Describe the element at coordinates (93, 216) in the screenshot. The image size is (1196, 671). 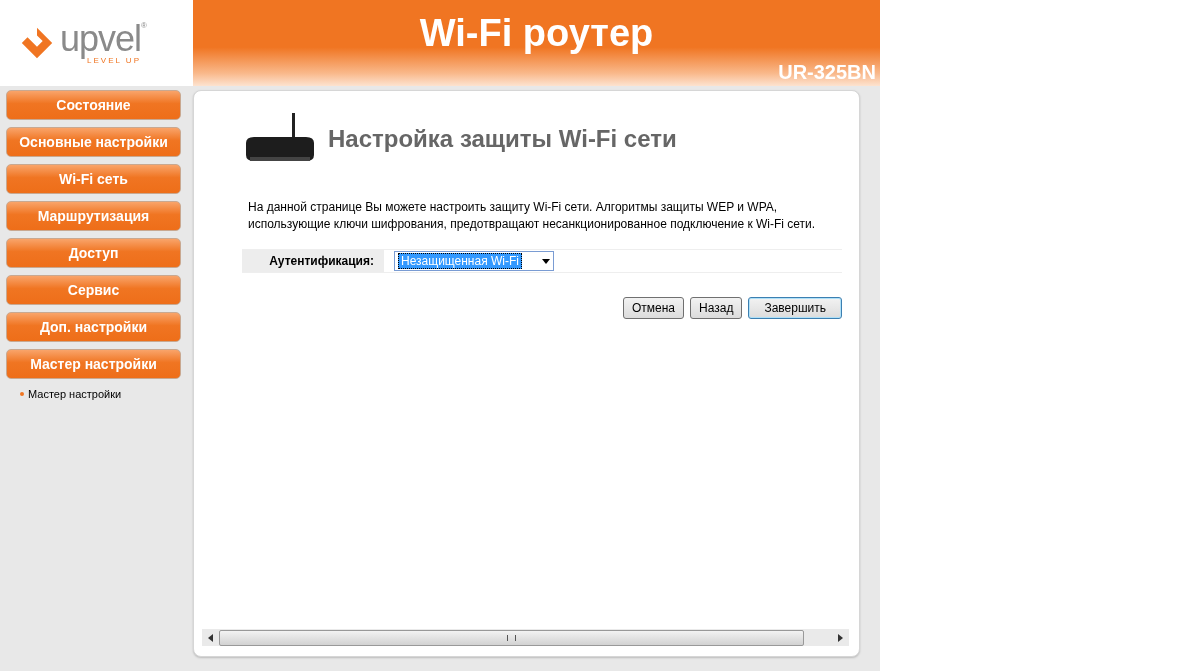
I see `nav-button: Маршрутизация` at that location.